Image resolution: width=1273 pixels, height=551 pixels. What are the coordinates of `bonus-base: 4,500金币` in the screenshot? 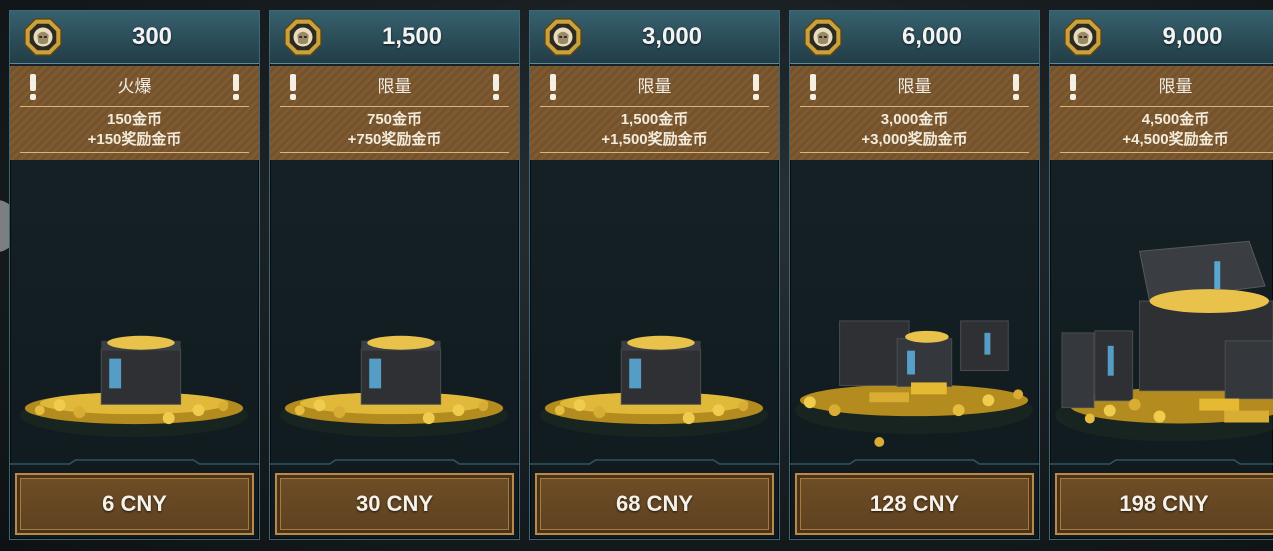 It's located at (1175, 119).